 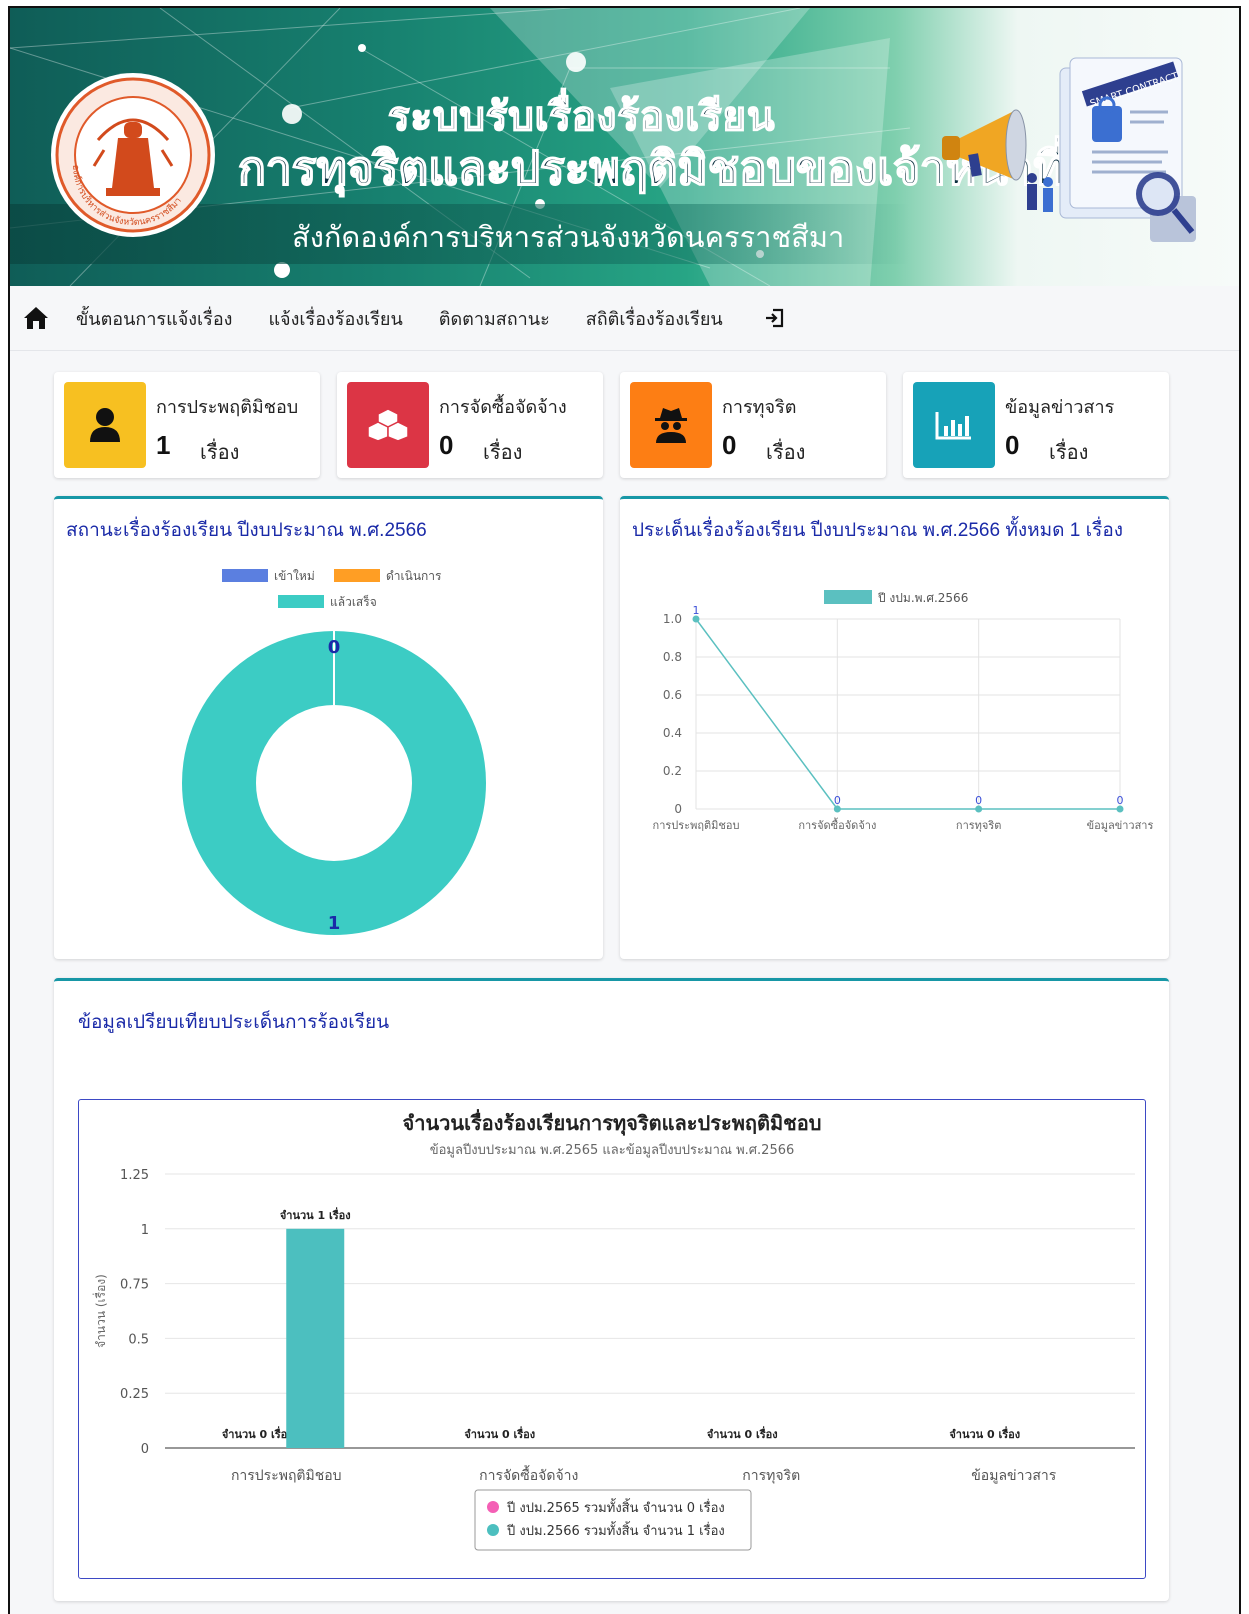 What do you see at coordinates (187, 425) in the screenshot?
I see `stat-card-misconduct: การประพฤติมิชอบ 1 เรื่อง` at bounding box center [187, 425].